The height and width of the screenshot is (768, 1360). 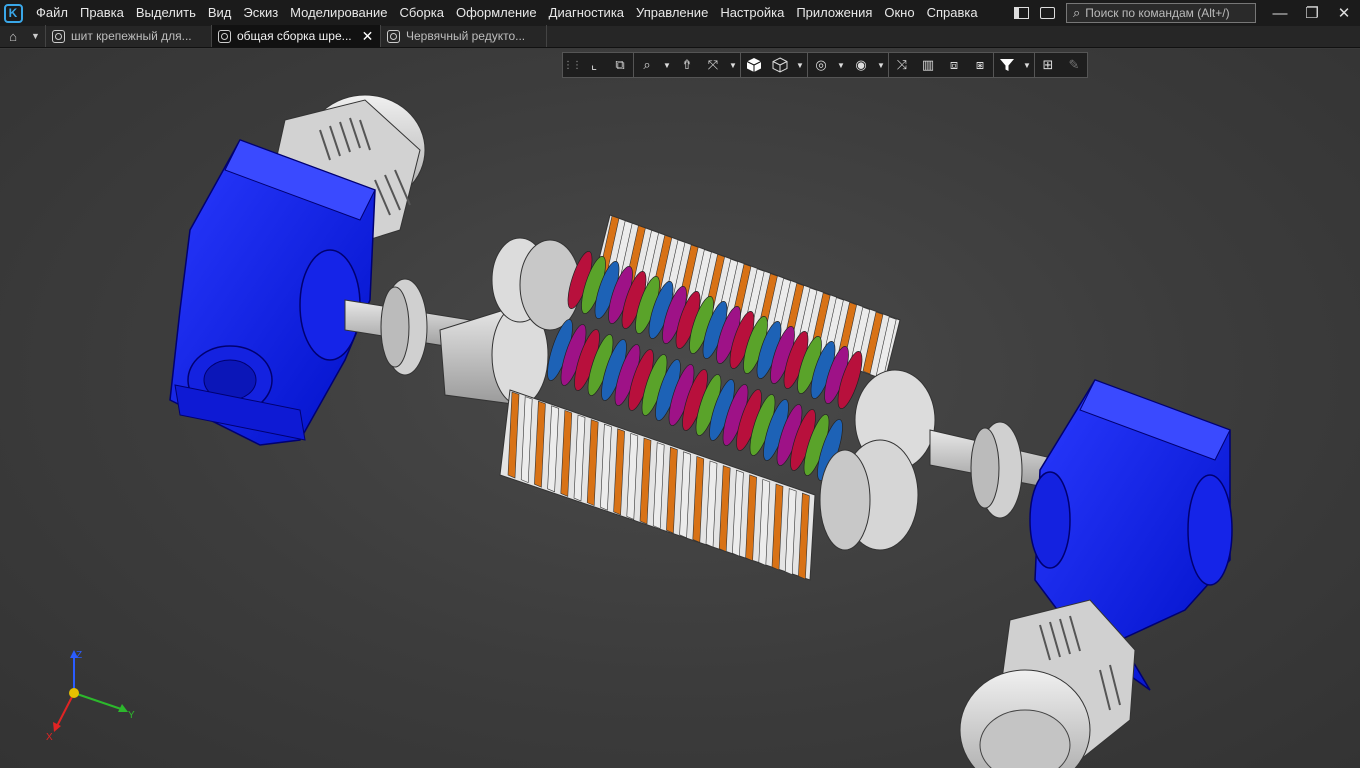 What do you see at coordinates (902, 65) in the screenshot?
I see `constraints-icon: ⤨` at bounding box center [902, 65].